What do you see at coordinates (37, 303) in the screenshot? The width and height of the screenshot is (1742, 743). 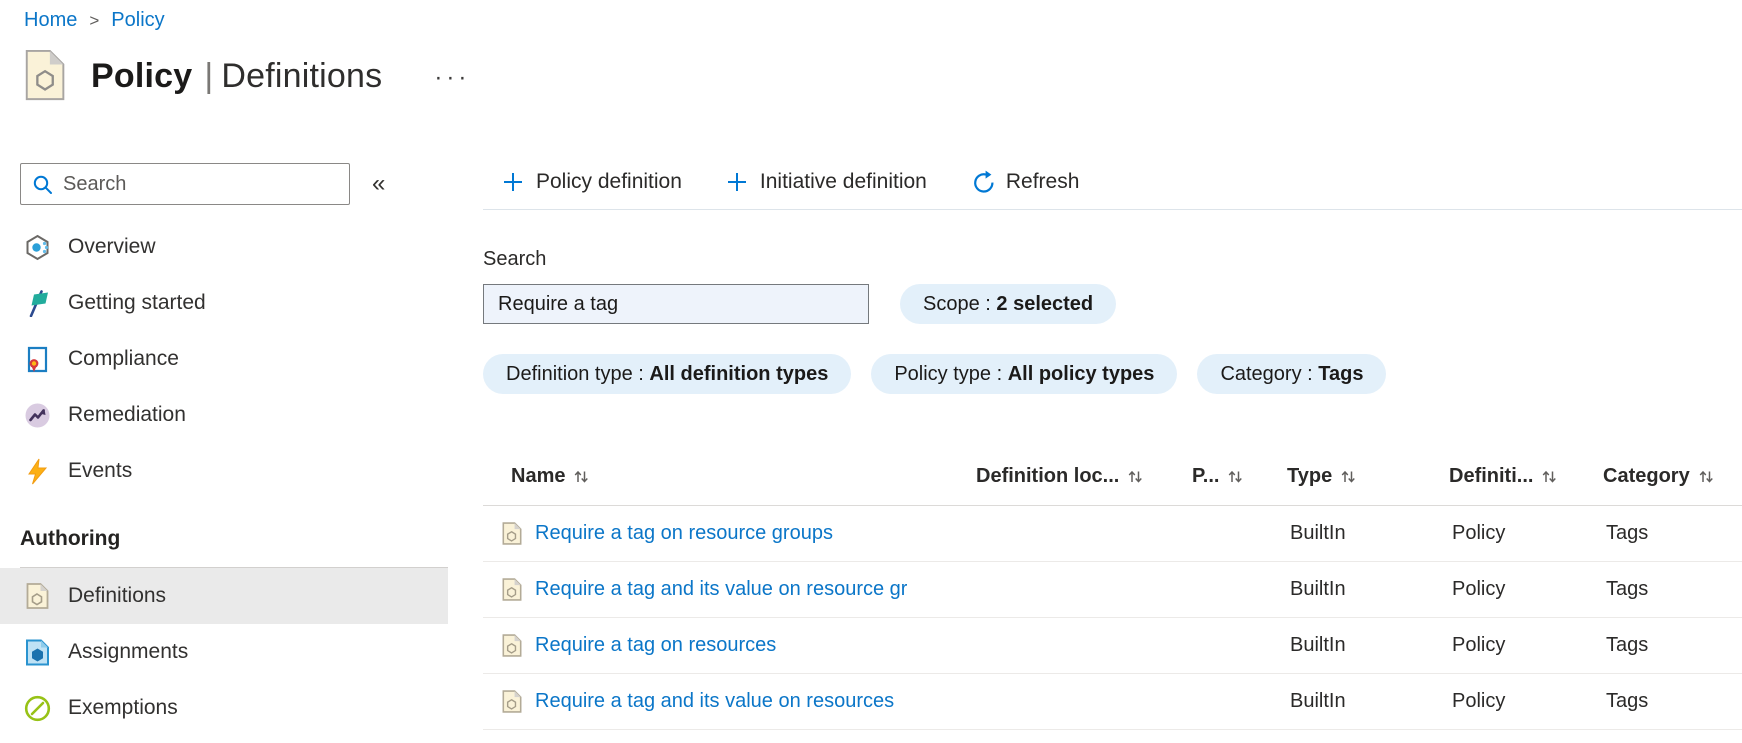 I see `getting-started-icon` at bounding box center [37, 303].